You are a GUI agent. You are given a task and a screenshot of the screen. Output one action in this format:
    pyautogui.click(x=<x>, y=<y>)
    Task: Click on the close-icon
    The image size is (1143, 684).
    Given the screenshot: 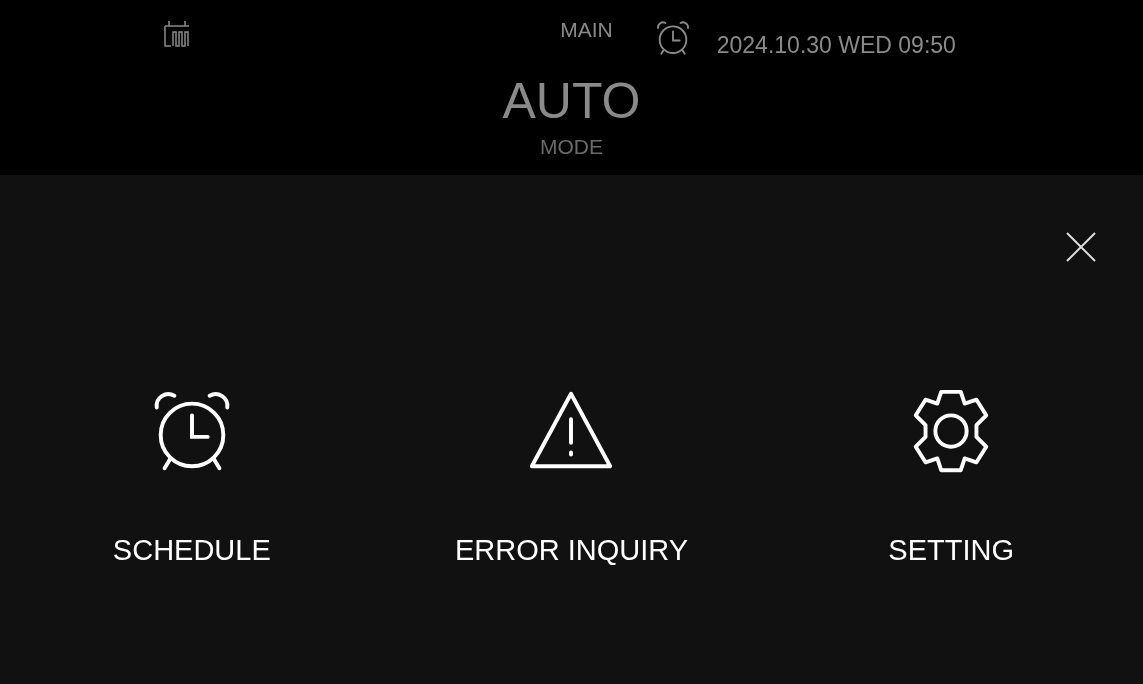 What is the action you would take?
    pyautogui.click(x=1081, y=247)
    